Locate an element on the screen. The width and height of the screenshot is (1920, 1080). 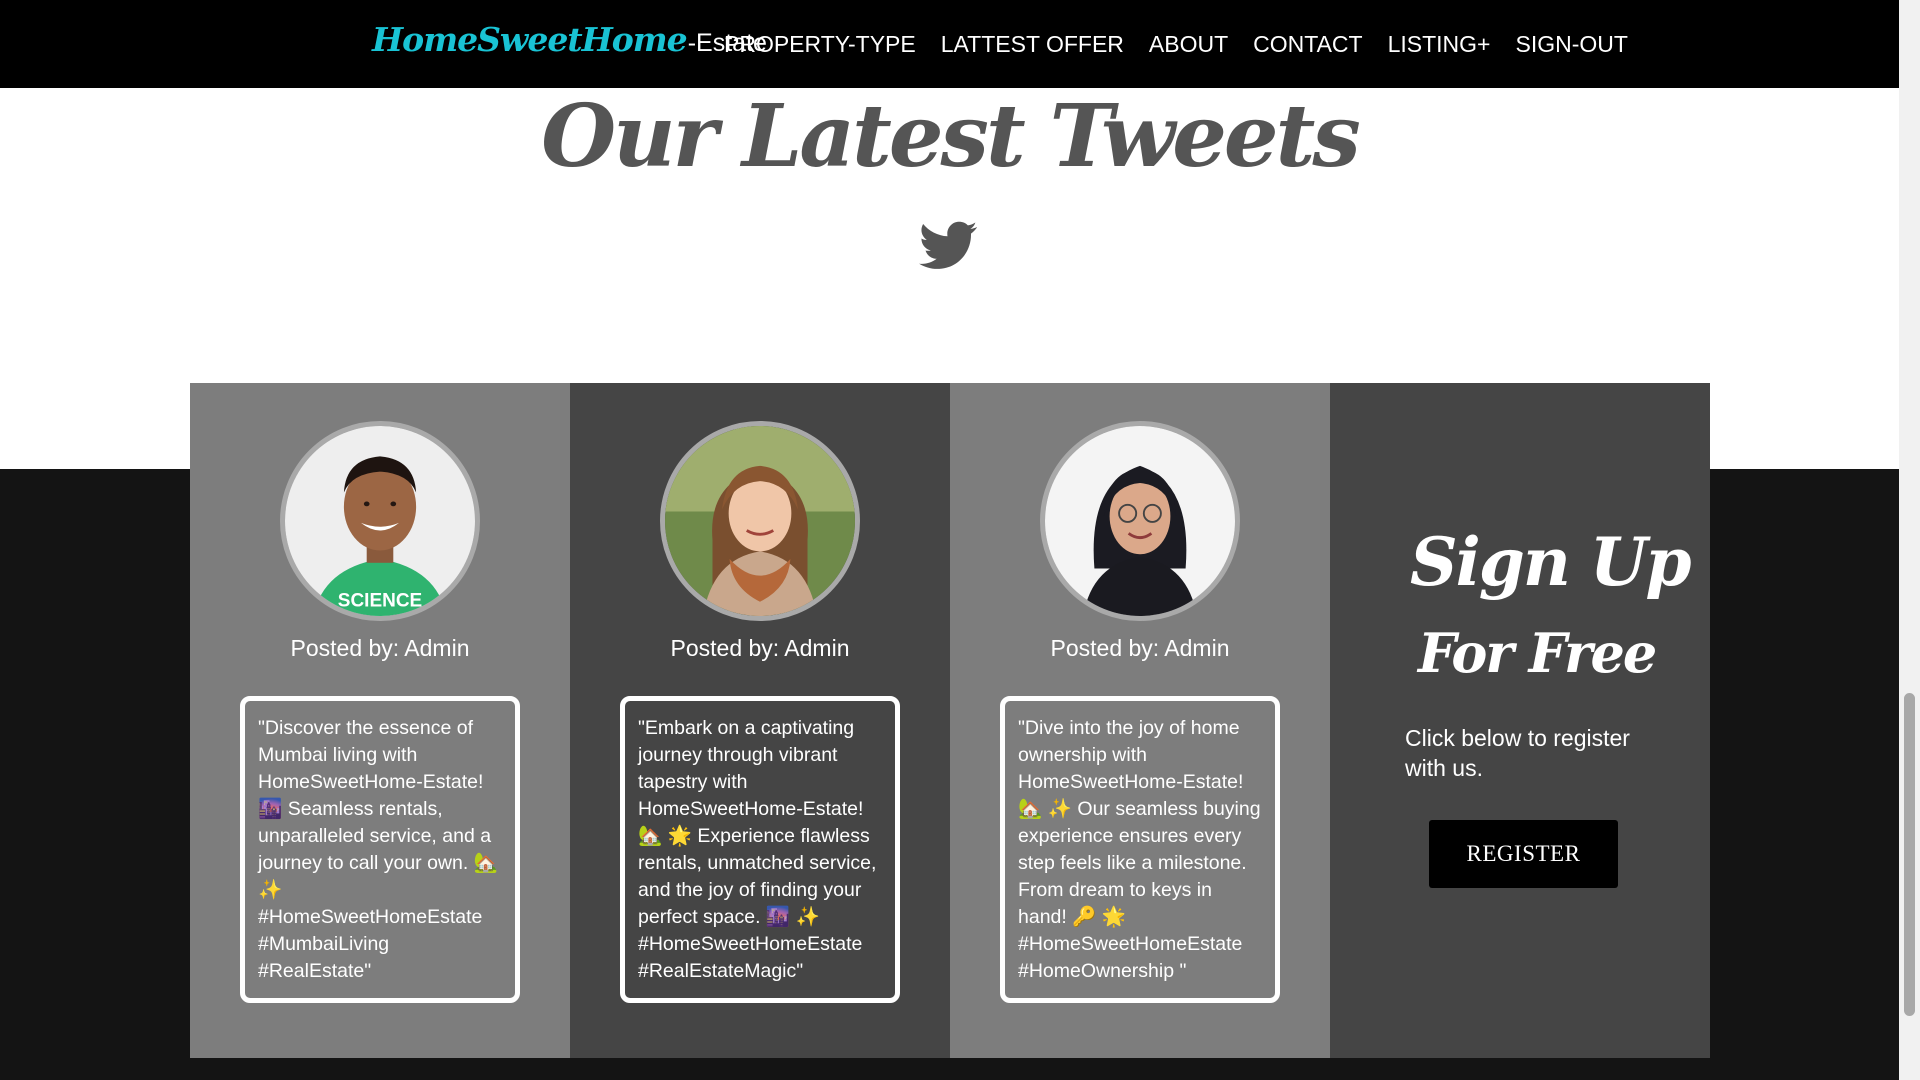
nav-item-sign-out: SIGN-OUT is located at coordinates (1572, 44).